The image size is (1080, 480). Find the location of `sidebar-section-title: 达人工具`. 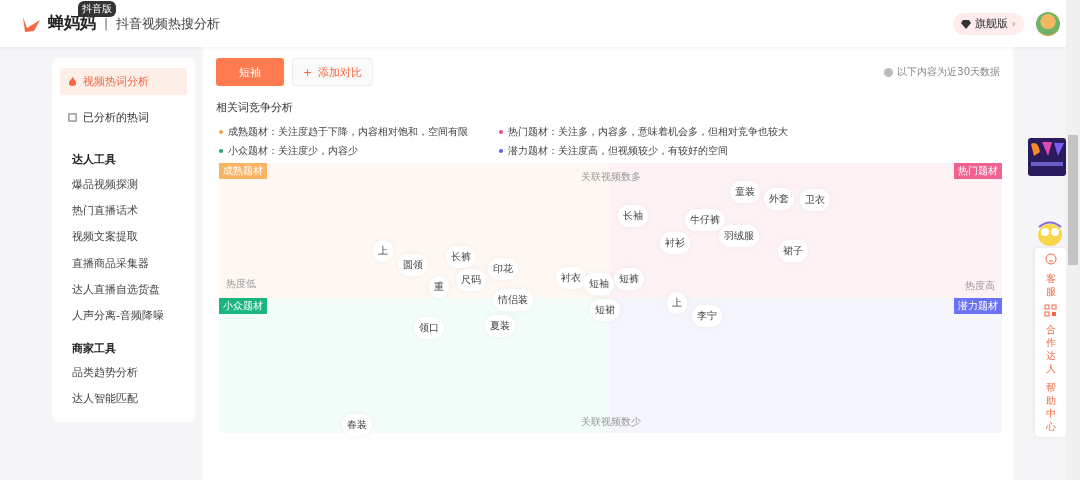

sidebar-section-title: 达人工具 is located at coordinates (94, 160).